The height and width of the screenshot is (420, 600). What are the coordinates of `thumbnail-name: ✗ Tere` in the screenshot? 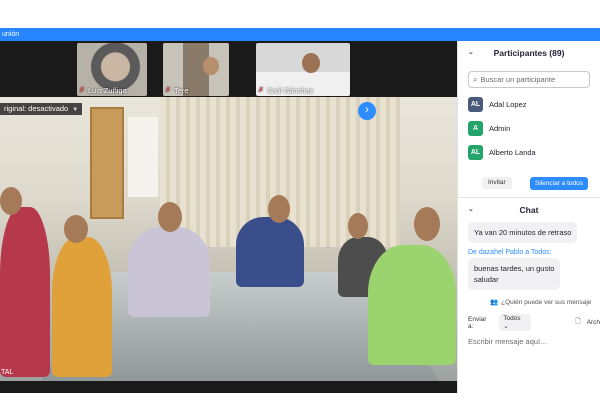 It's located at (177, 90).